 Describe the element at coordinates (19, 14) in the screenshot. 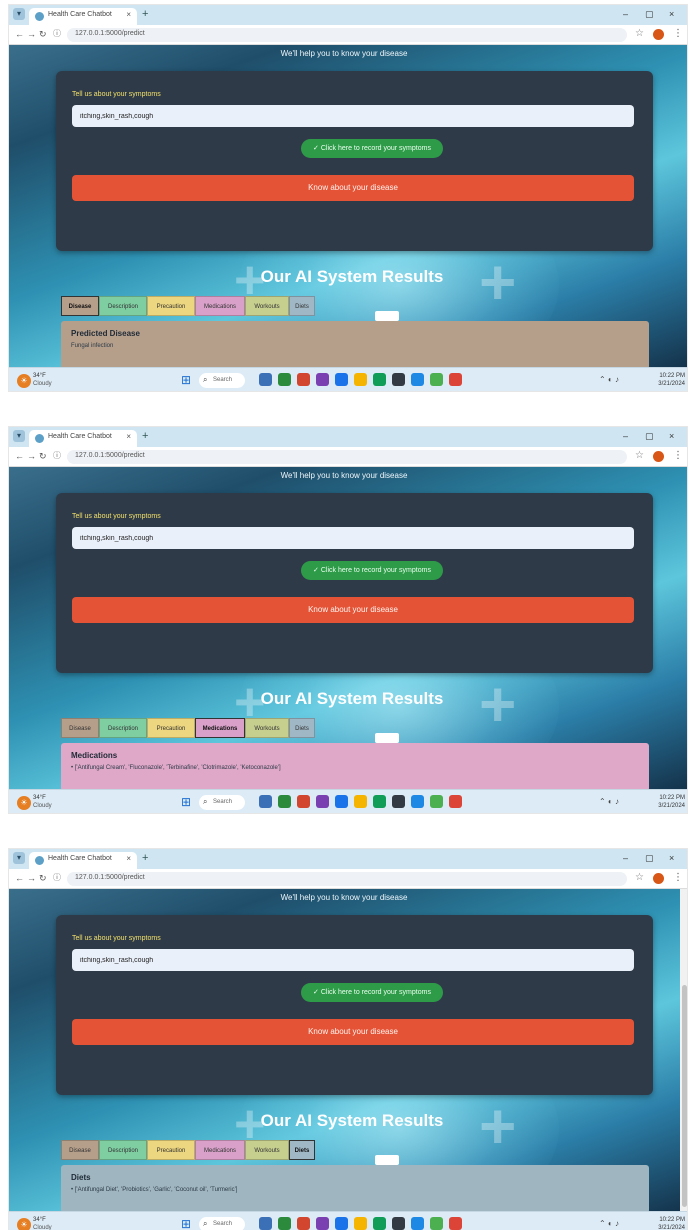

I see `tab-actions-icon: ▾` at that location.